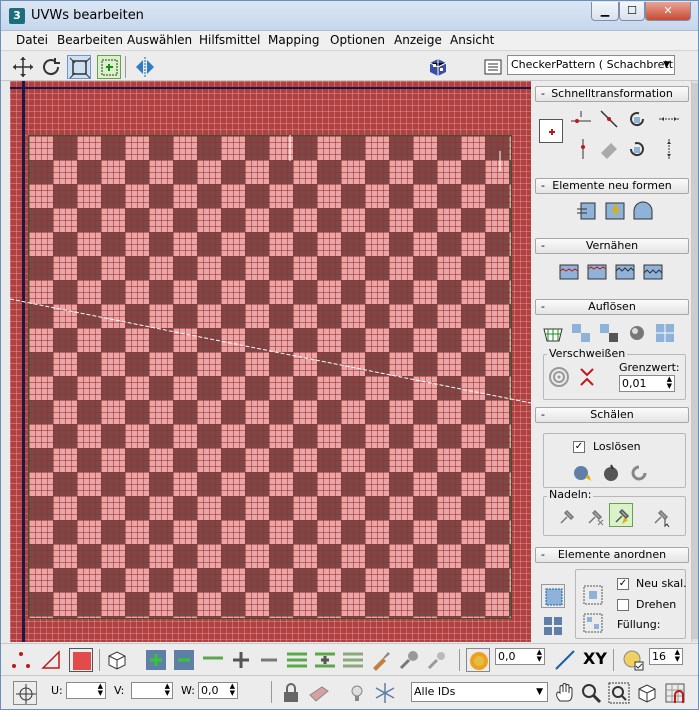 This screenshot has height=710, width=699. What do you see at coordinates (565, 693) in the screenshot?
I see `pan-icon` at bounding box center [565, 693].